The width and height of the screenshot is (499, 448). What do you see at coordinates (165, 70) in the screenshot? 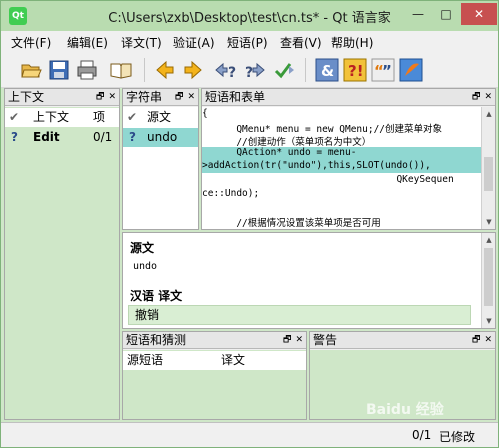
I see `prev-icon` at bounding box center [165, 70].